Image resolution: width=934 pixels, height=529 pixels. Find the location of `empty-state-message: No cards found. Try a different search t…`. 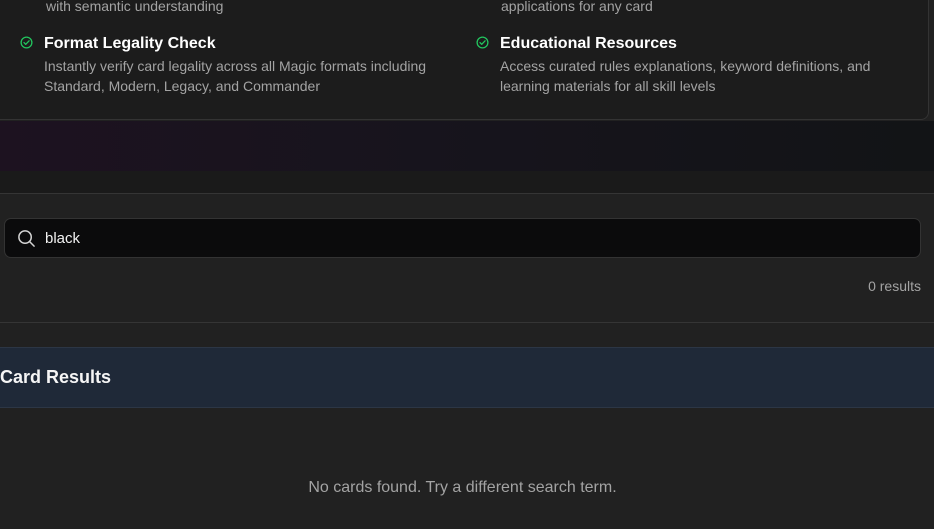

empty-state-message: No cards found. Try a different search t… is located at coordinates (462, 487).